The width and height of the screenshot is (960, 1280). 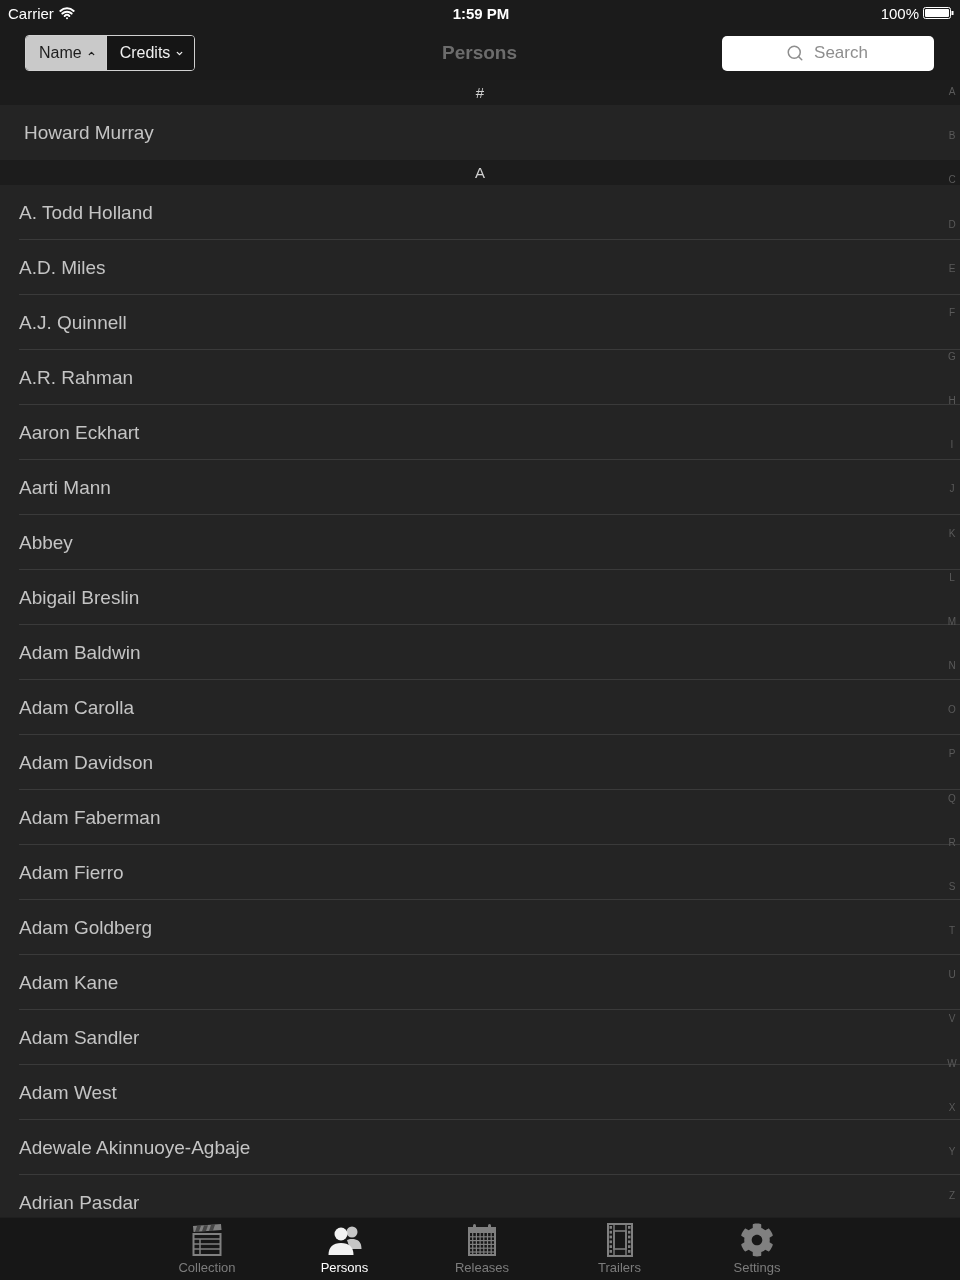 I want to click on person-row: Adam Faberman, so click(x=471, y=817).